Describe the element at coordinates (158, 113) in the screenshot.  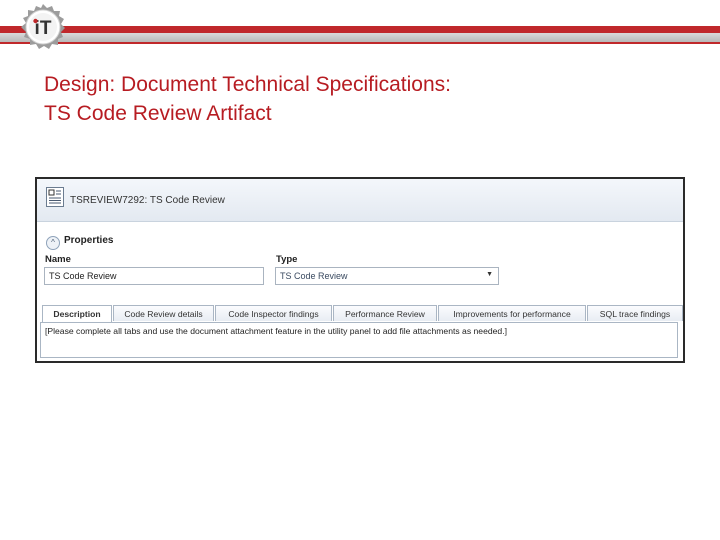
I see `slide-title-line-2: TS Code Review Artifact` at that location.